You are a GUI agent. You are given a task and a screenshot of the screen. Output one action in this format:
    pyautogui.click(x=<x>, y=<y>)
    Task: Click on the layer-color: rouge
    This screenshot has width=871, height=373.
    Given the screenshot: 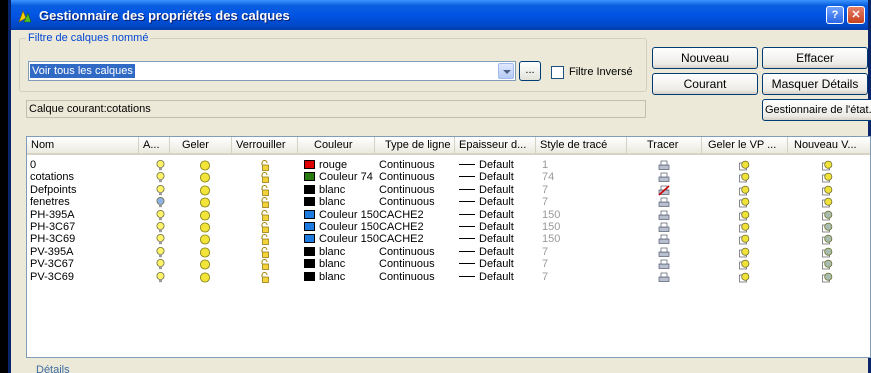 What is the action you would take?
    pyautogui.click(x=325, y=165)
    